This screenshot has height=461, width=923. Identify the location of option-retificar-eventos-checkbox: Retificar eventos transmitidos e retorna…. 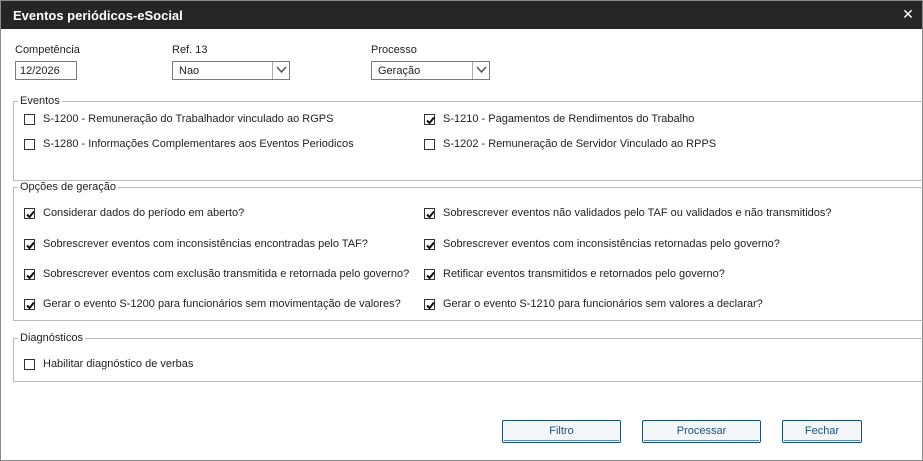
(574, 274).